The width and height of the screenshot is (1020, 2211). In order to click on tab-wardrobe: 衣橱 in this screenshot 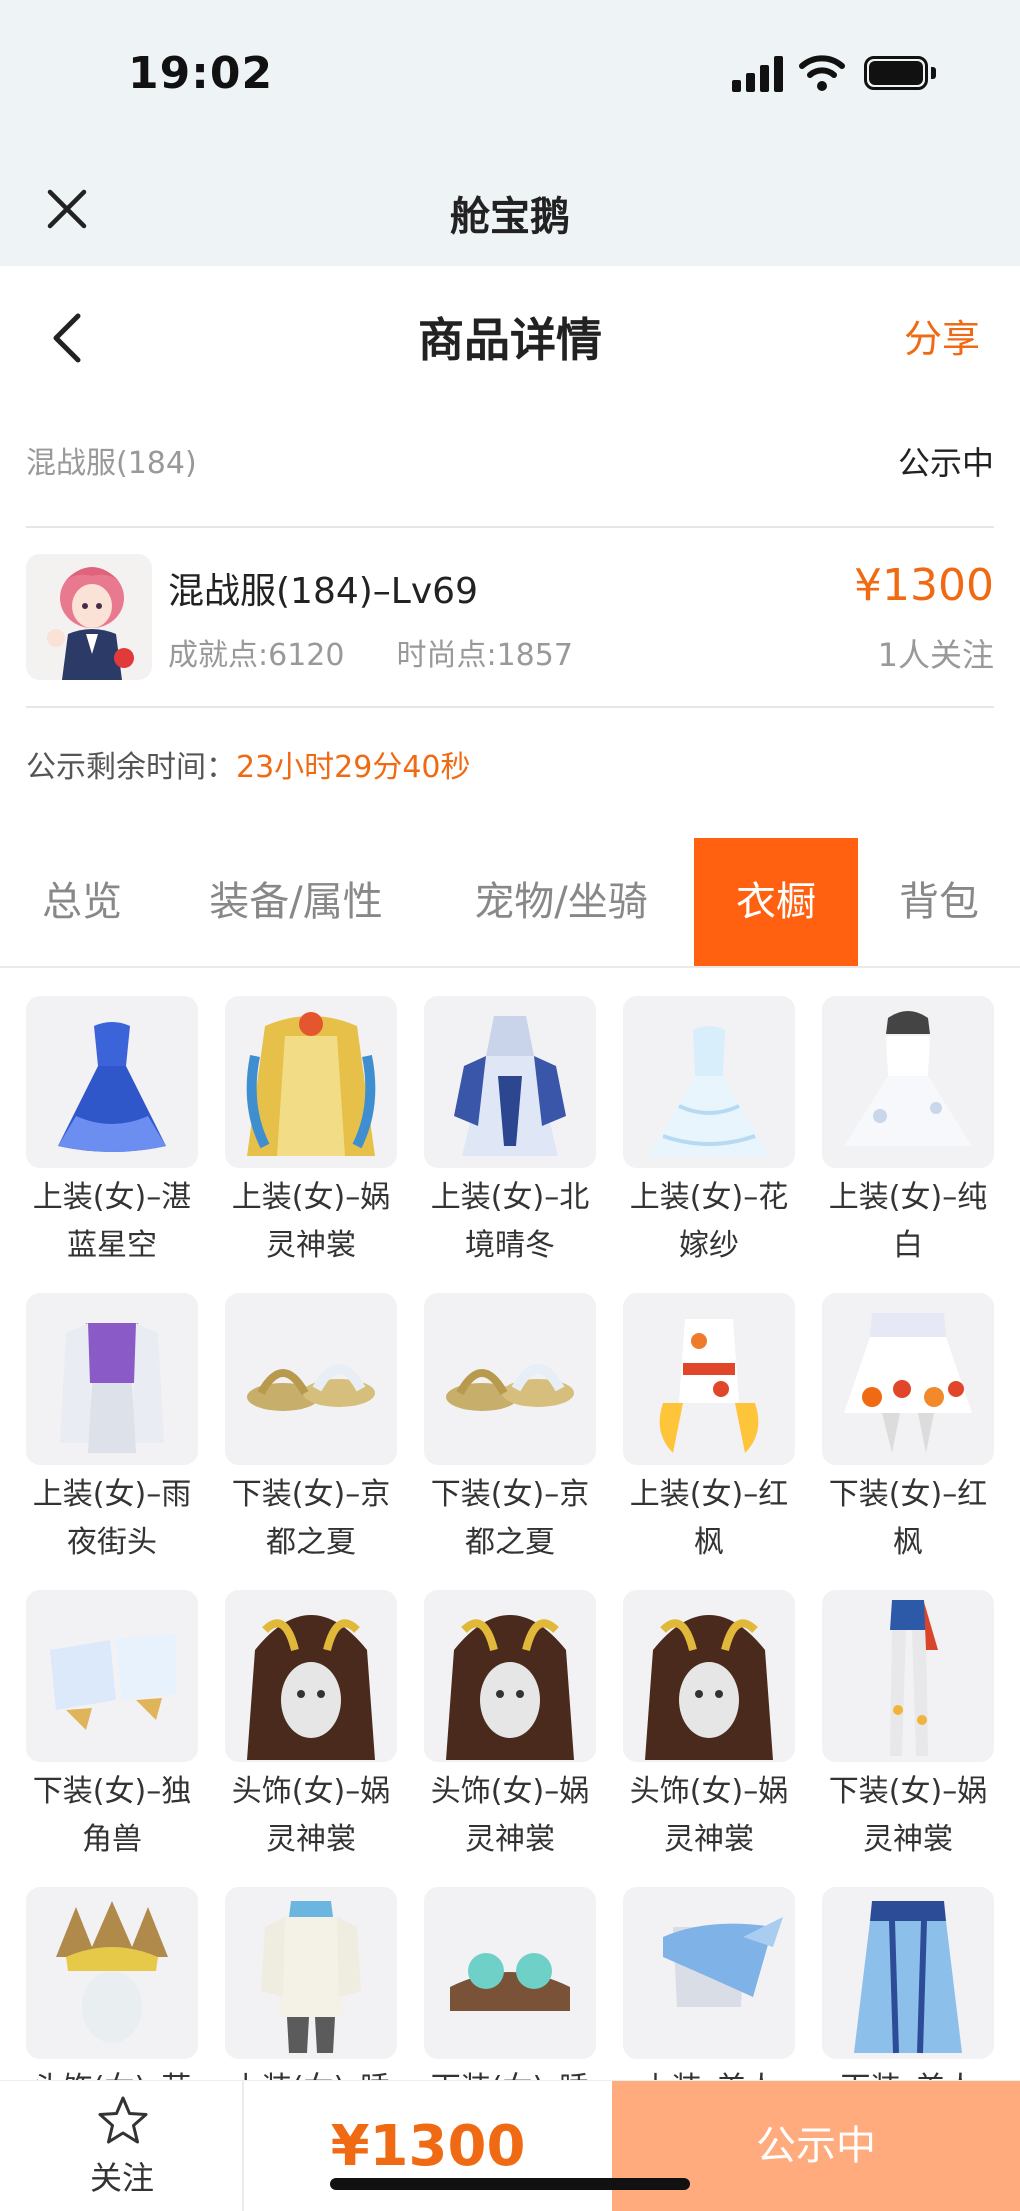, I will do `click(776, 902)`.